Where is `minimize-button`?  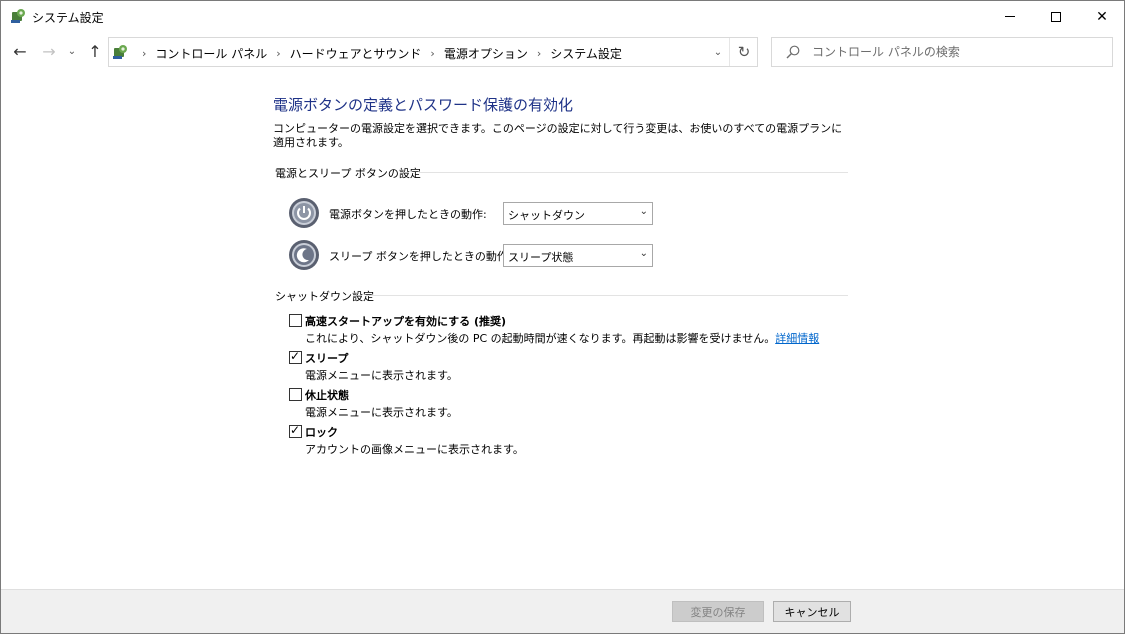 minimize-button is located at coordinates (1010, 16).